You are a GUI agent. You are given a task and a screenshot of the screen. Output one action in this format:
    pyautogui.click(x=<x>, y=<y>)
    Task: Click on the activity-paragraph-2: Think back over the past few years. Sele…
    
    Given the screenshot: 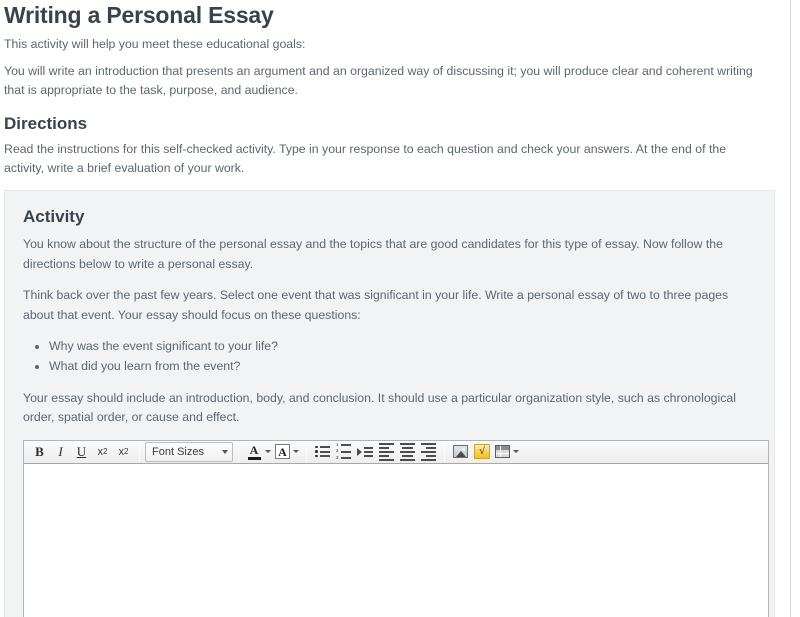 What is the action you would take?
    pyautogui.click(x=376, y=305)
    